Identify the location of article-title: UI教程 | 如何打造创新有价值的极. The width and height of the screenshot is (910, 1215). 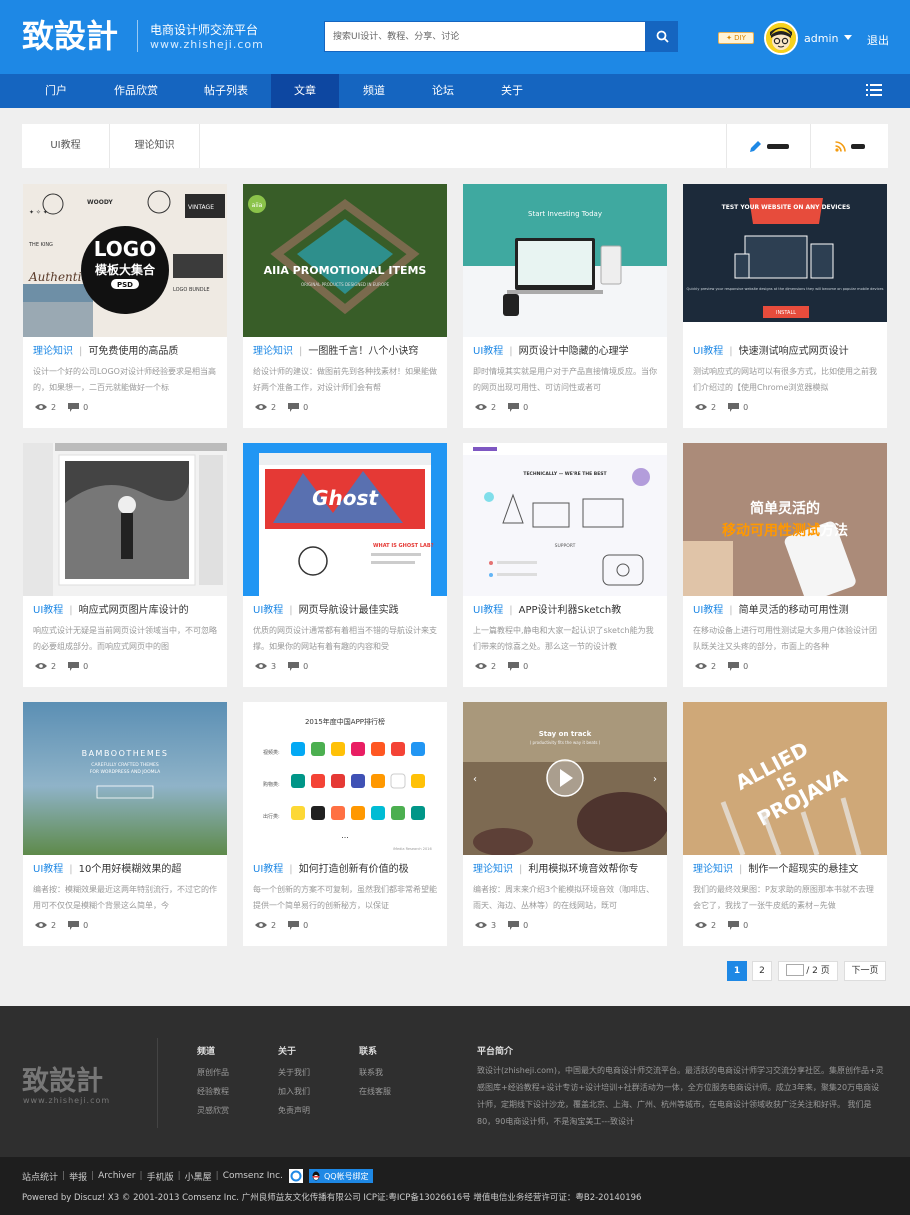
(346, 870).